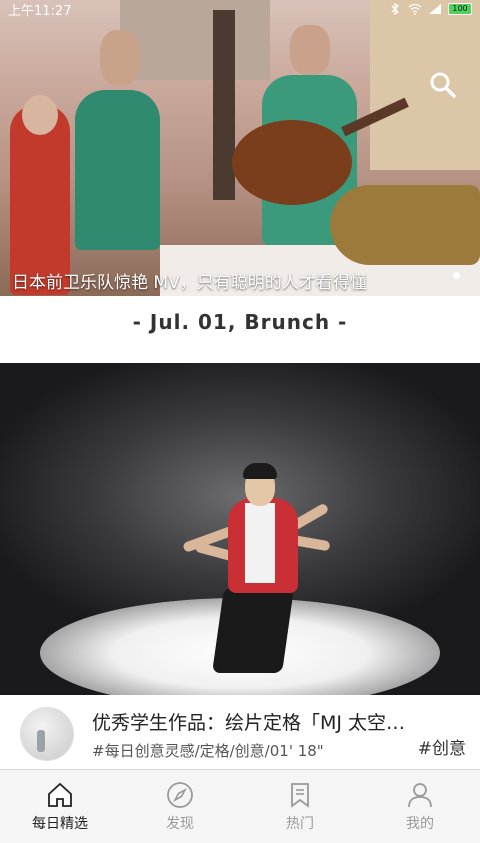 This screenshot has width=480, height=843. What do you see at coordinates (208, 750) in the screenshot?
I see `video-meta: #每日创意灵感/定格/创意/01' 18"` at bounding box center [208, 750].